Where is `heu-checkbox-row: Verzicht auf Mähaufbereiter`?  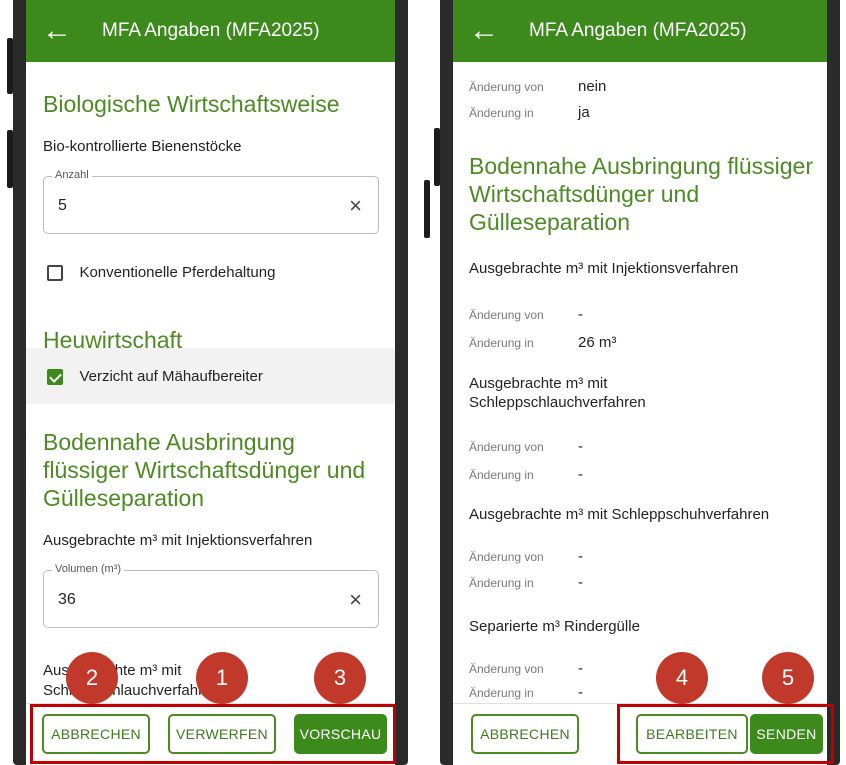
heu-checkbox-row: Verzicht auf Mähaufbereiter is located at coordinates (210, 376).